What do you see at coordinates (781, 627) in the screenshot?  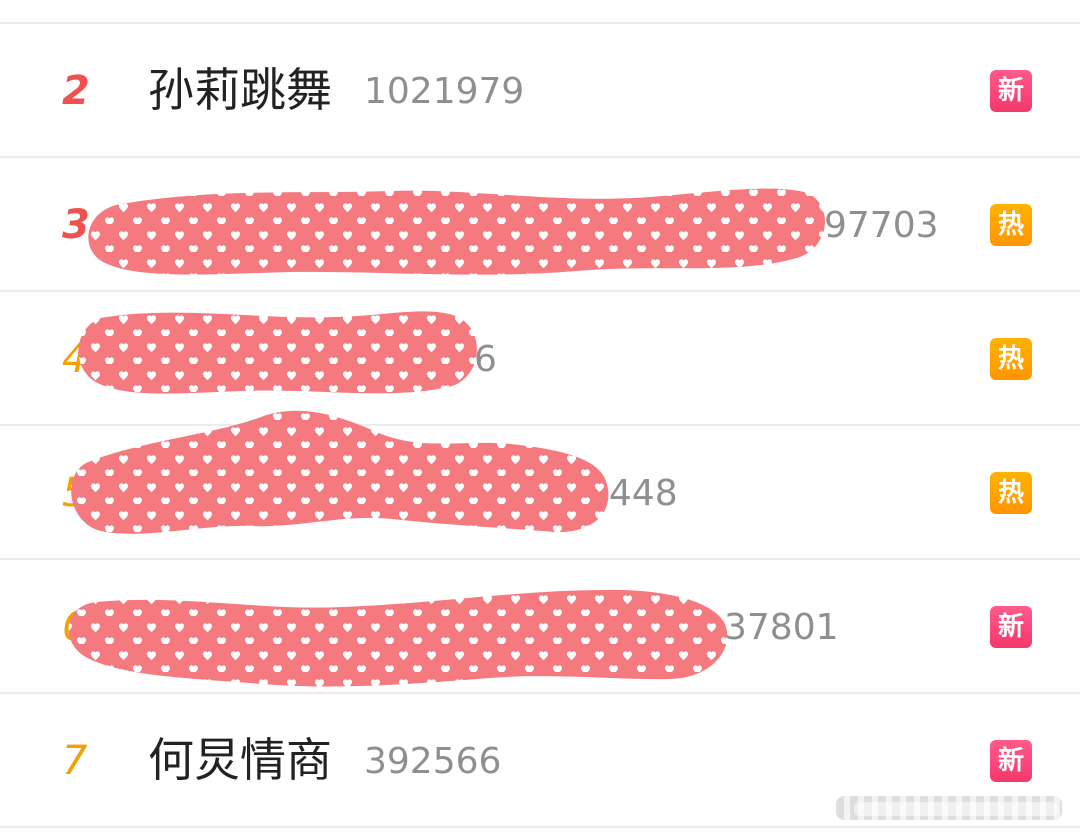 I see `heat-count: 37801` at bounding box center [781, 627].